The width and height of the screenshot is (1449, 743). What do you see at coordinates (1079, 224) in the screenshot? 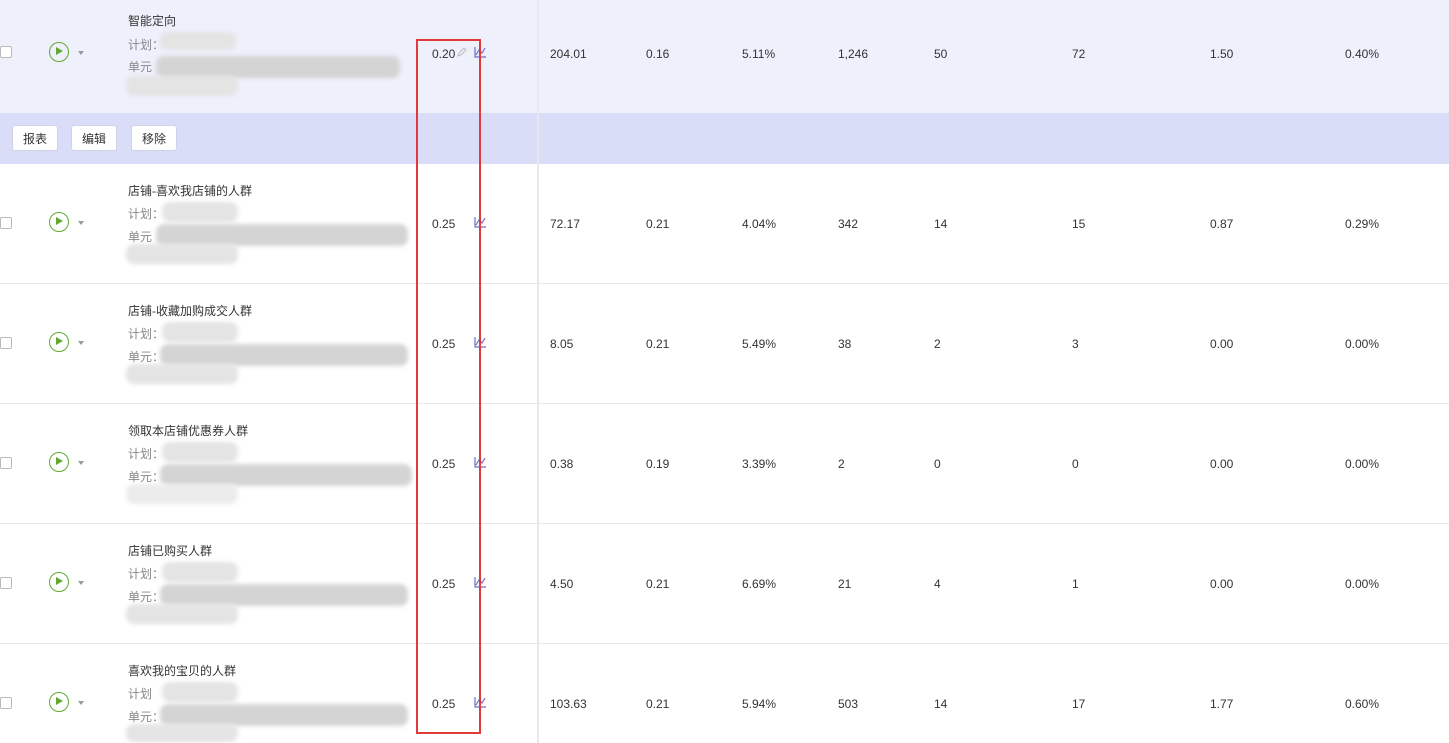
I see `metric-6: 15` at bounding box center [1079, 224].